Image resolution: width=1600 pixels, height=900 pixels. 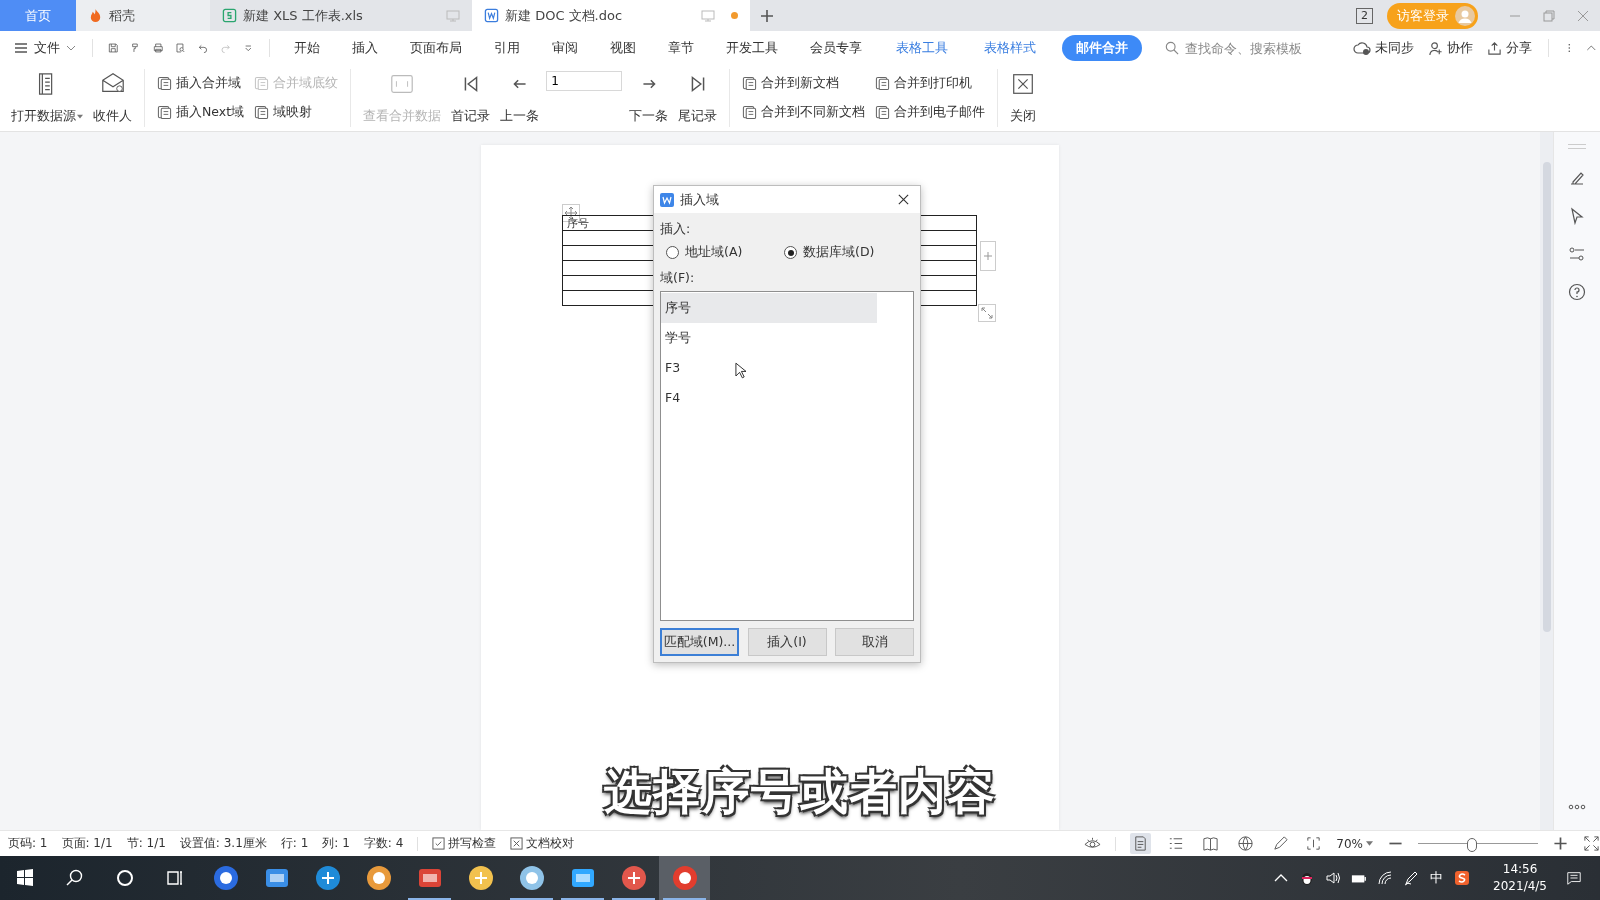 What do you see at coordinates (365, 48) in the screenshot?
I see `ribbon-tab: 插入` at bounding box center [365, 48].